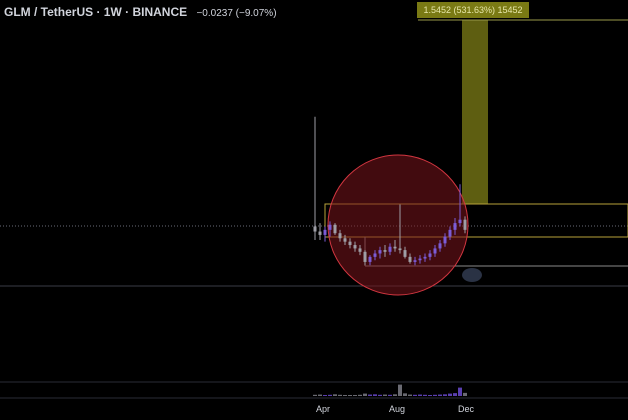  What do you see at coordinates (475, 112) in the screenshot?
I see `measure-bar` at bounding box center [475, 112].